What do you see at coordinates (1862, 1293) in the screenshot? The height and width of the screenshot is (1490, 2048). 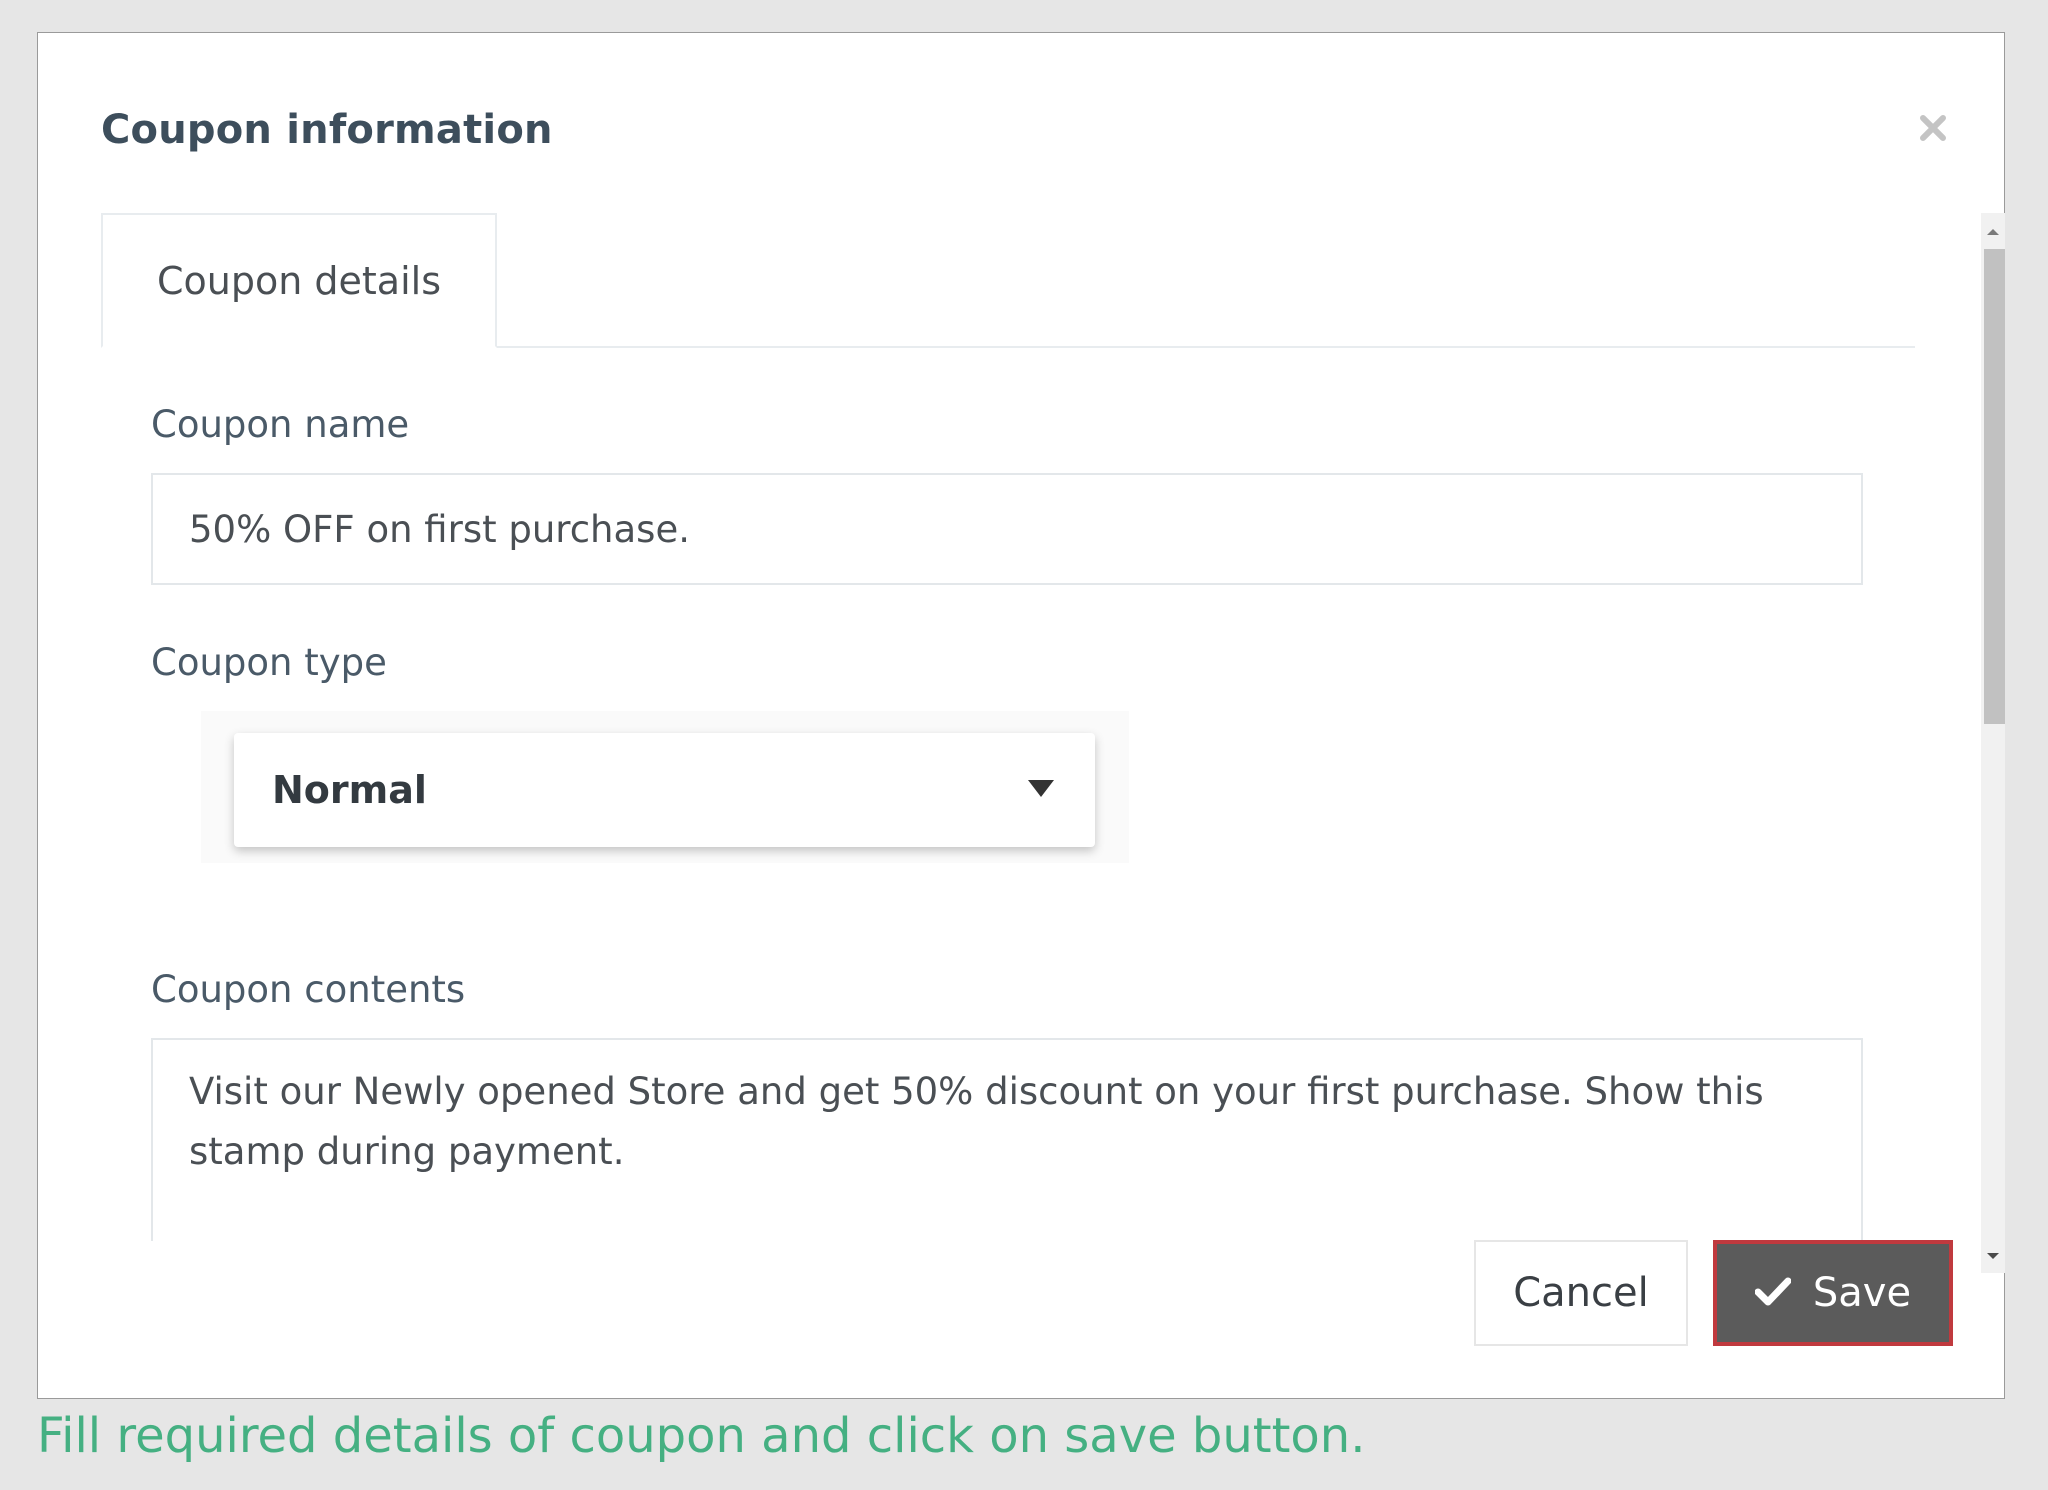 I see `save-button-label: Save` at bounding box center [1862, 1293].